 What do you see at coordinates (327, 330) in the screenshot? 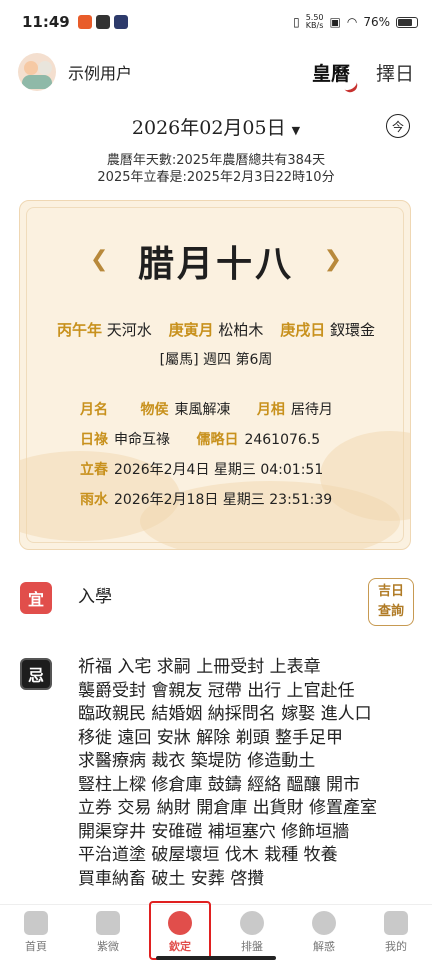
I see `ganzhi-day: 庚戌日 釵環金` at bounding box center [327, 330].